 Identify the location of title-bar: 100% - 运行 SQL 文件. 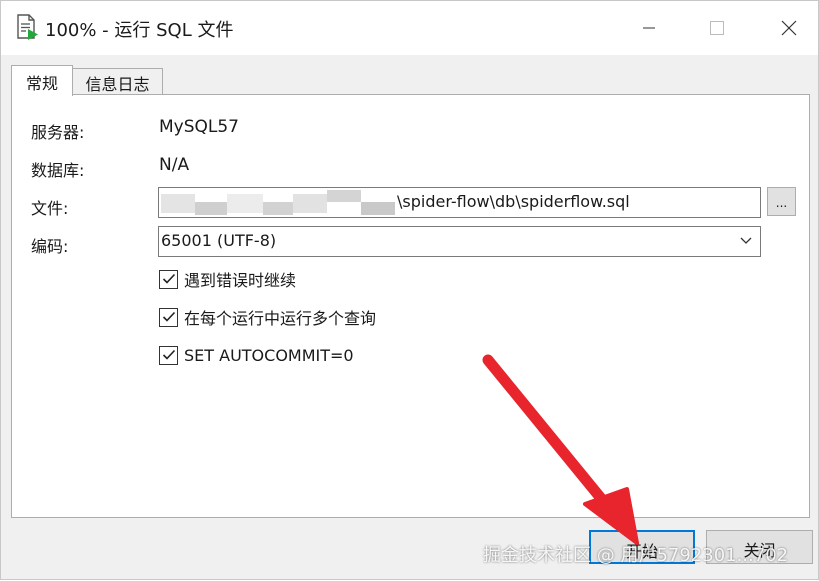
(409, 28).